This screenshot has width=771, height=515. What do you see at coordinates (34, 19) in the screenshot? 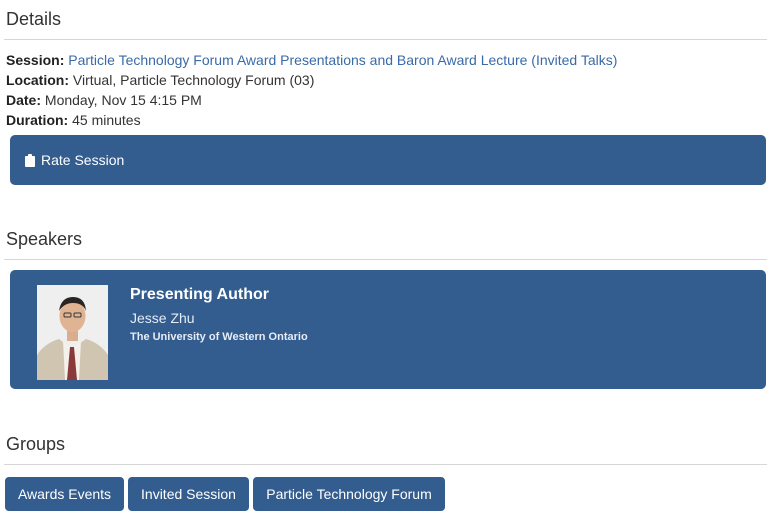
I see `details-heading: Details` at bounding box center [34, 19].